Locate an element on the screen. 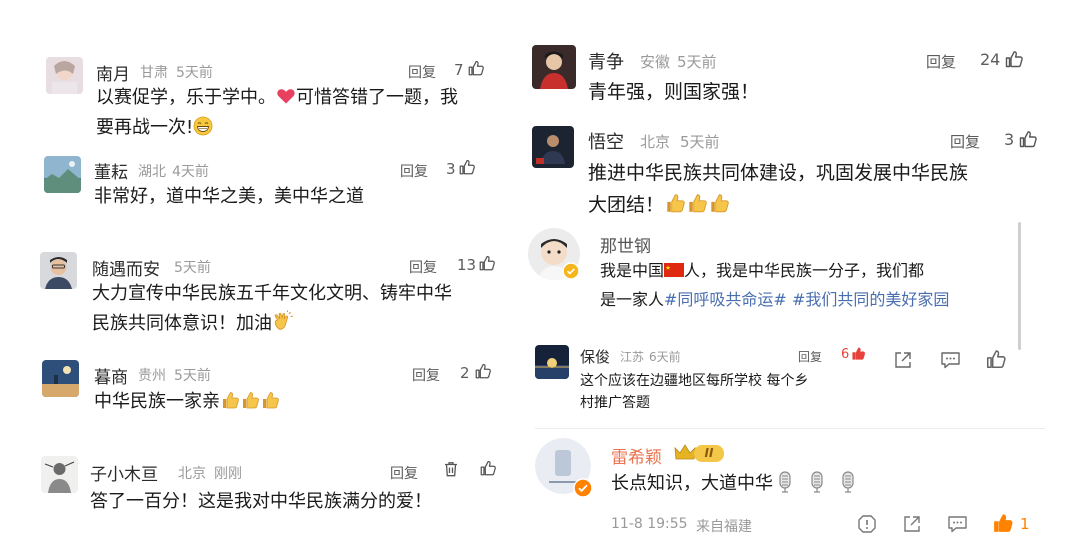 The image size is (1080, 559). comment-source: 来自福建 is located at coordinates (724, 527).